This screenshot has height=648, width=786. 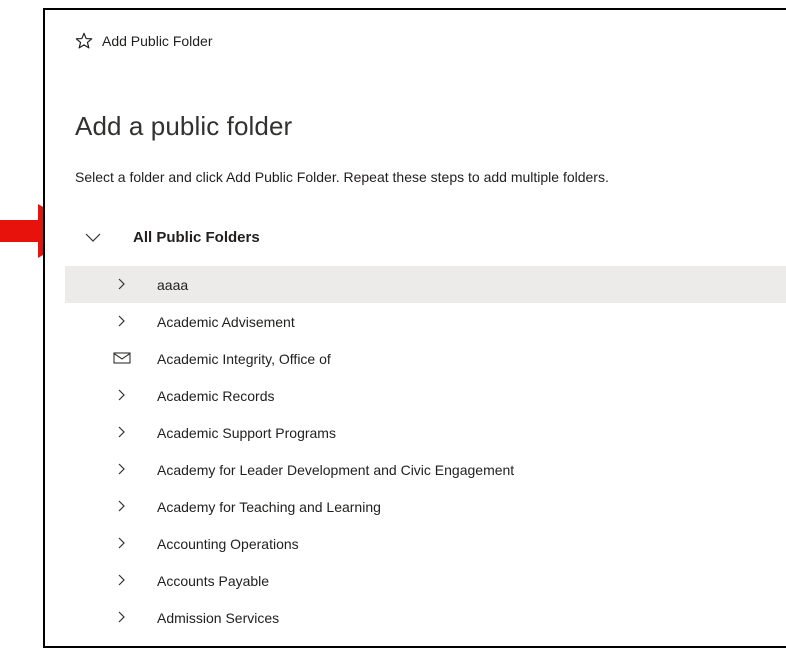 What do you see at coordinates (157, 41) in the screenshot?
I see `panel-header-title: Add Public Folder` at bounding box center [157, 41].